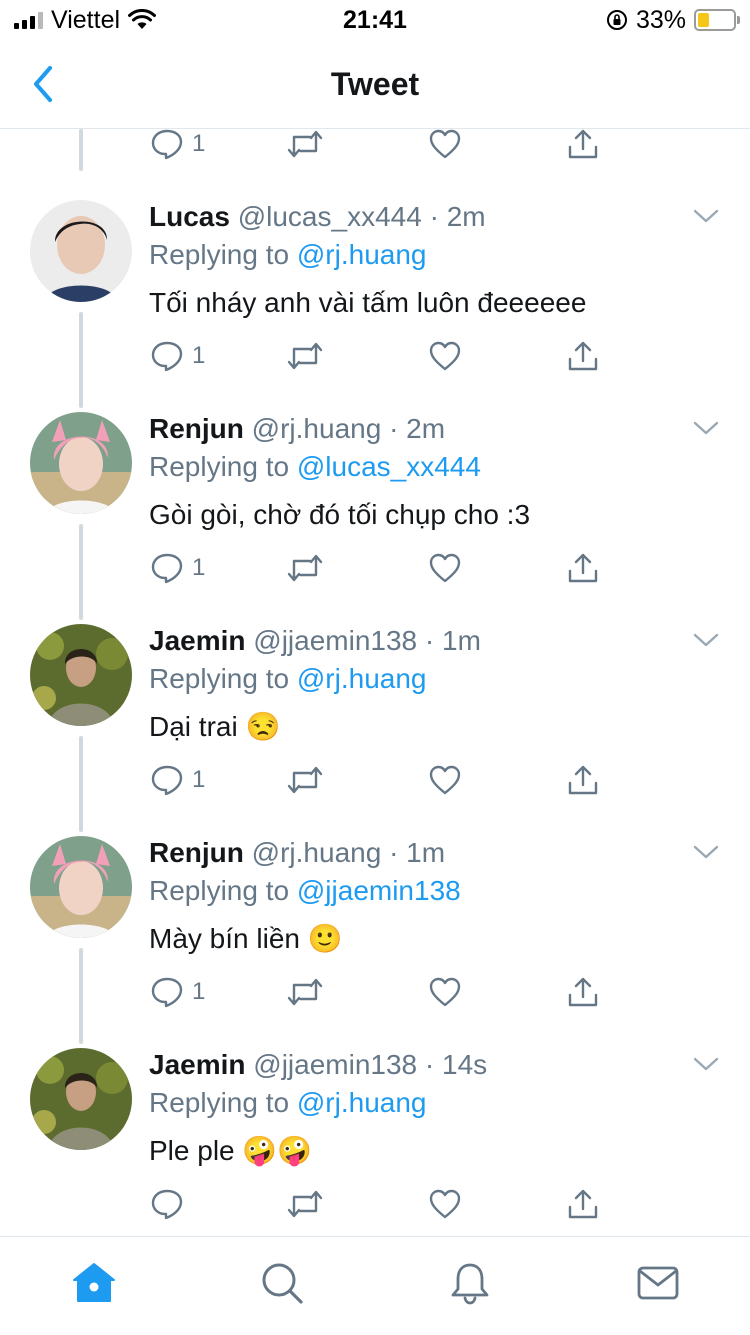 This screenshot has height=1335, width=750. I want to click on tweet-header: Lucas @lucas_xx444 · 2m, so click(414, 217).